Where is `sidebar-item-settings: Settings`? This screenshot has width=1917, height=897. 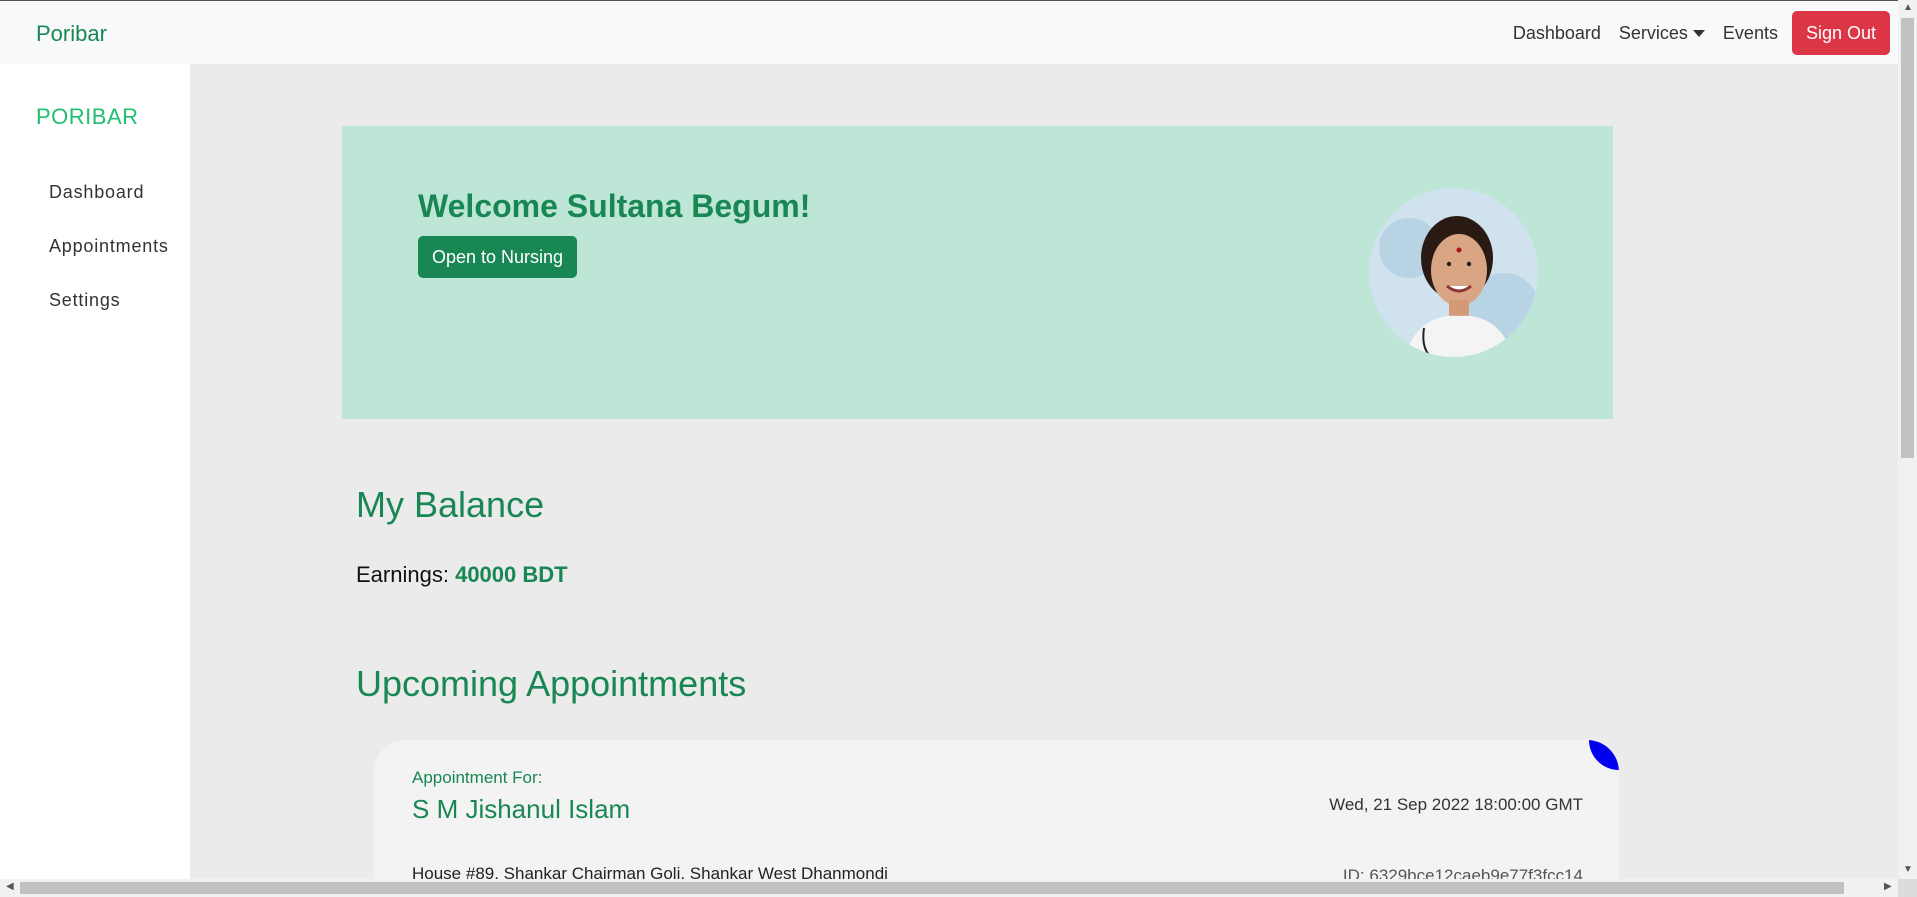 sidebar-item-settings: Settings is located at coordinates (84, 300).